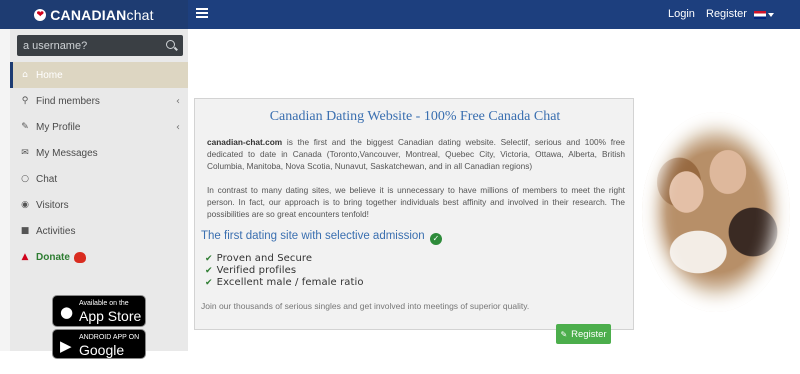 The image size is (800, 374). I want to click on feature-text: Excellent male / female ratio, so click(290, 282).